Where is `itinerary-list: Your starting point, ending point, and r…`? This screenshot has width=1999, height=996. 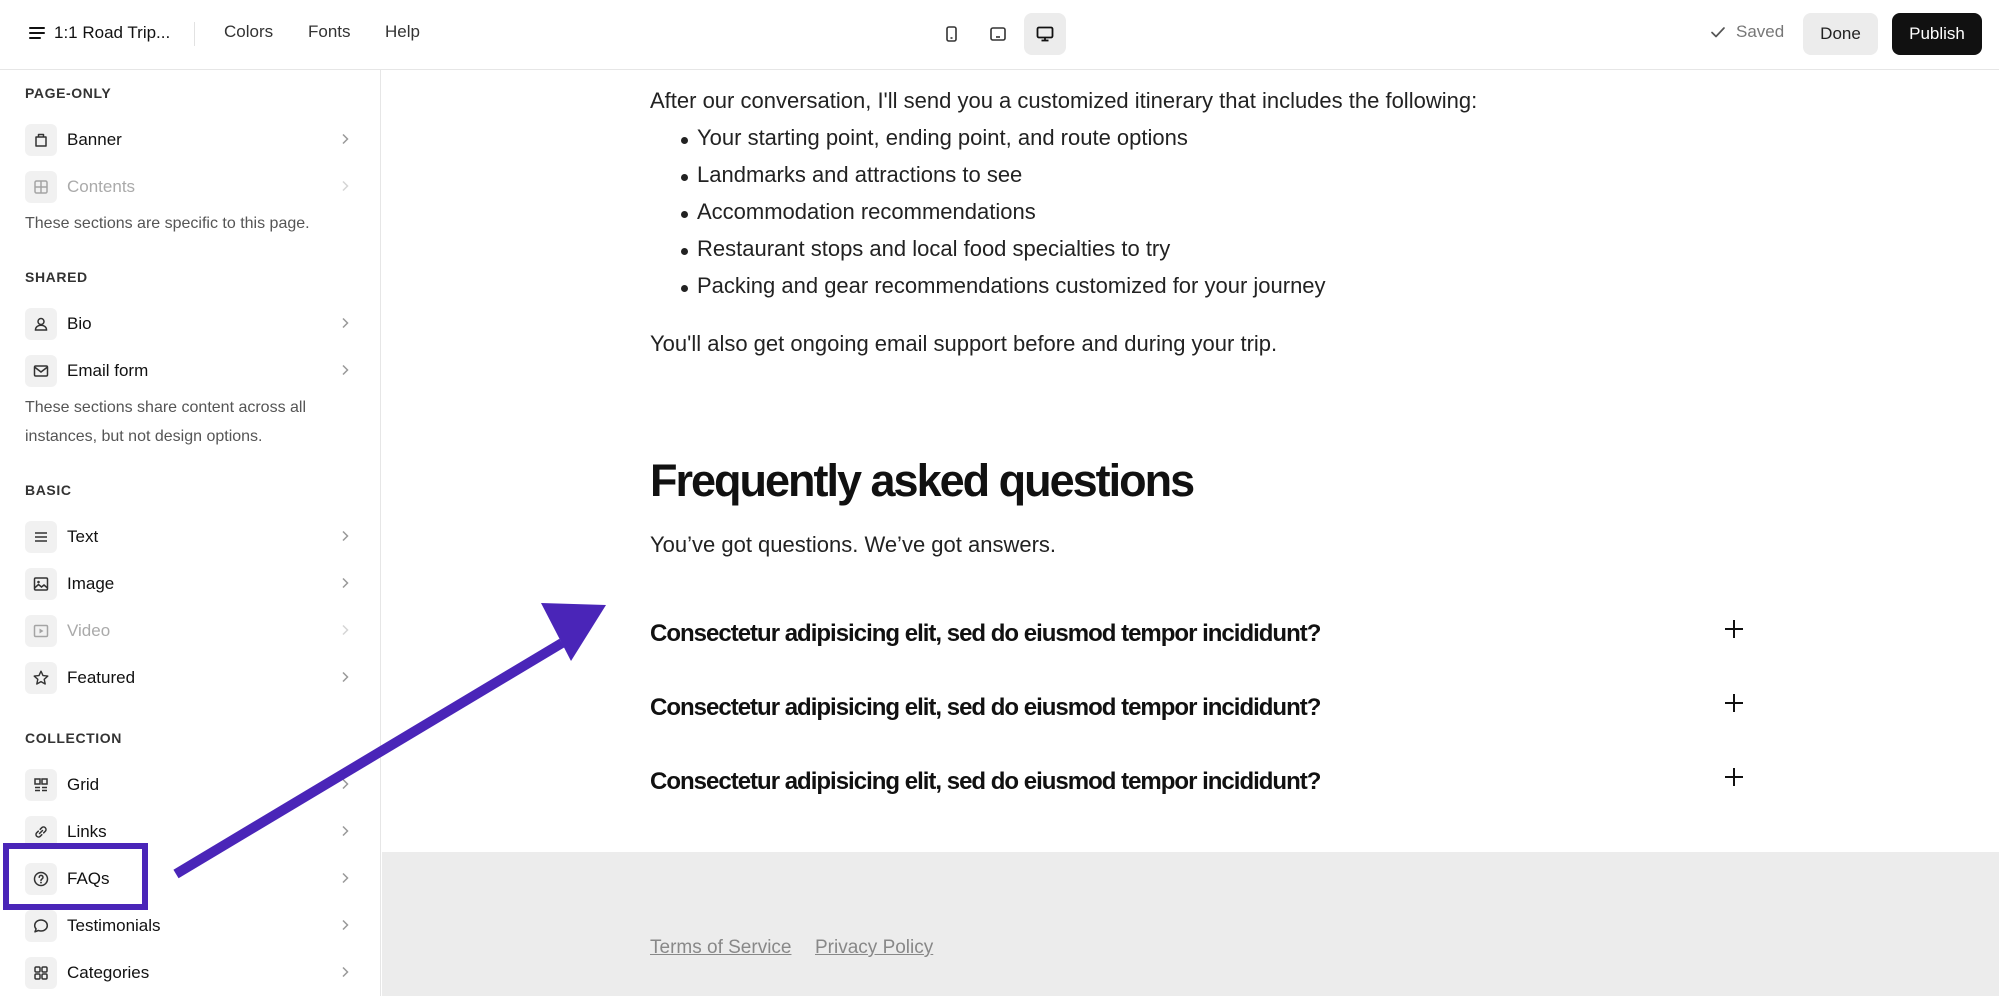 itinerary-list: Your starting point, ending point, and r… is located at coordinates (988, 217).